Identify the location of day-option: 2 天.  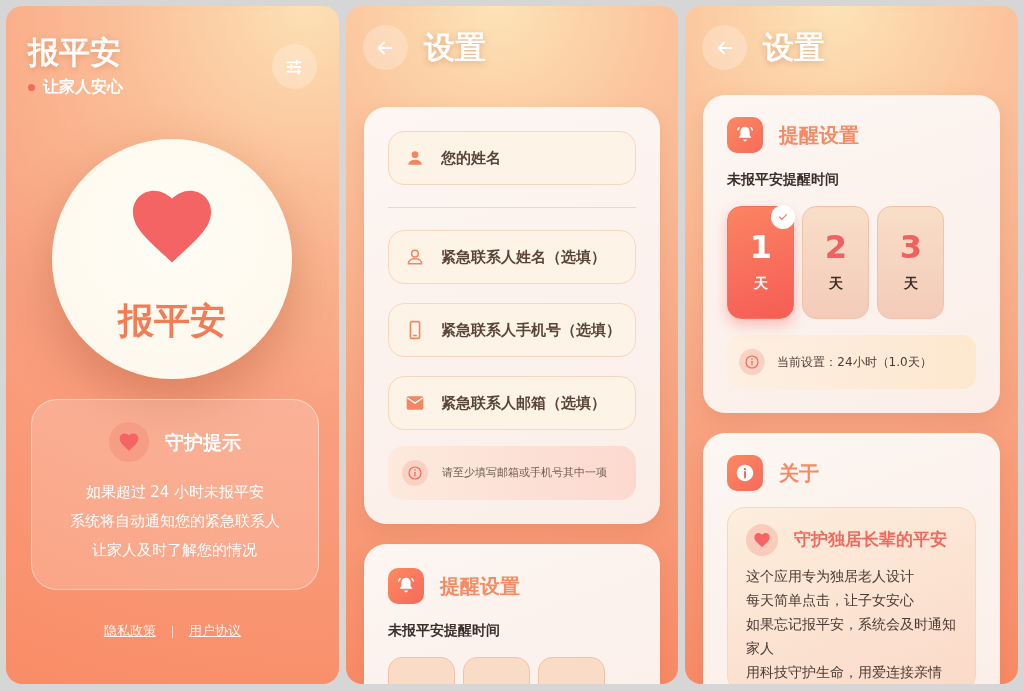
(836, 262).